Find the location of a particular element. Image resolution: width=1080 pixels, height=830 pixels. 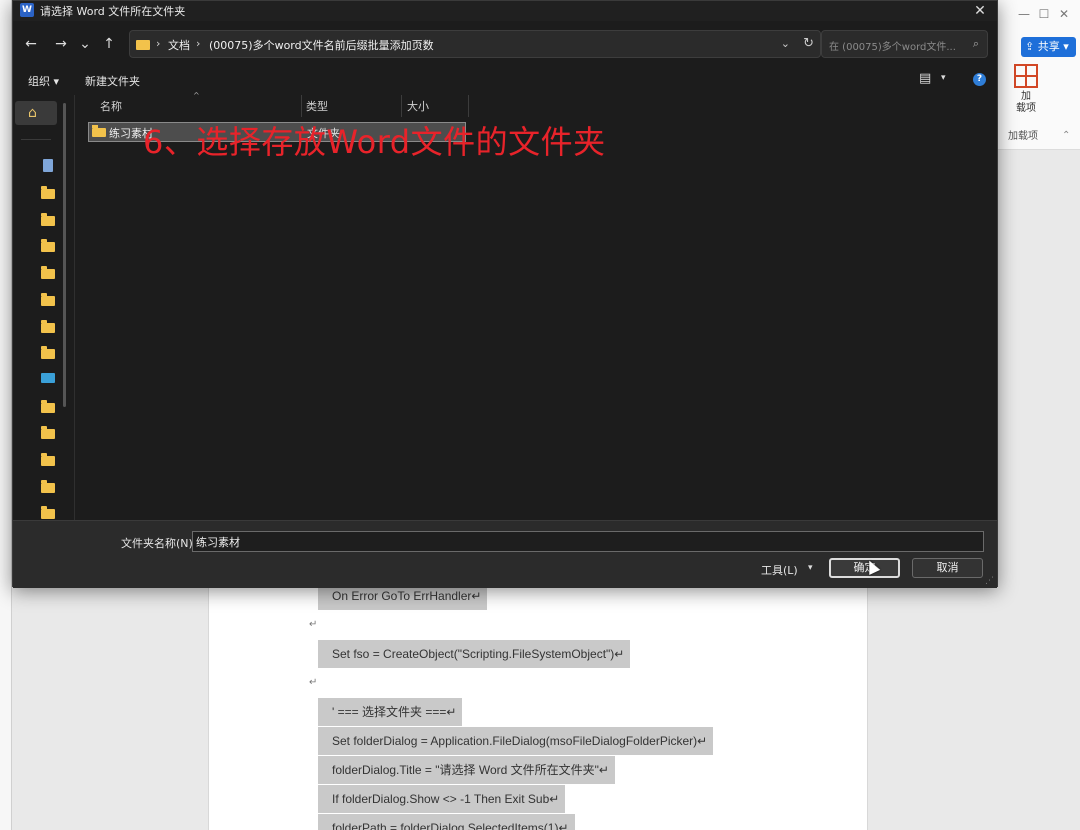

nav-drive-icon is located at coordinates (48, 378).